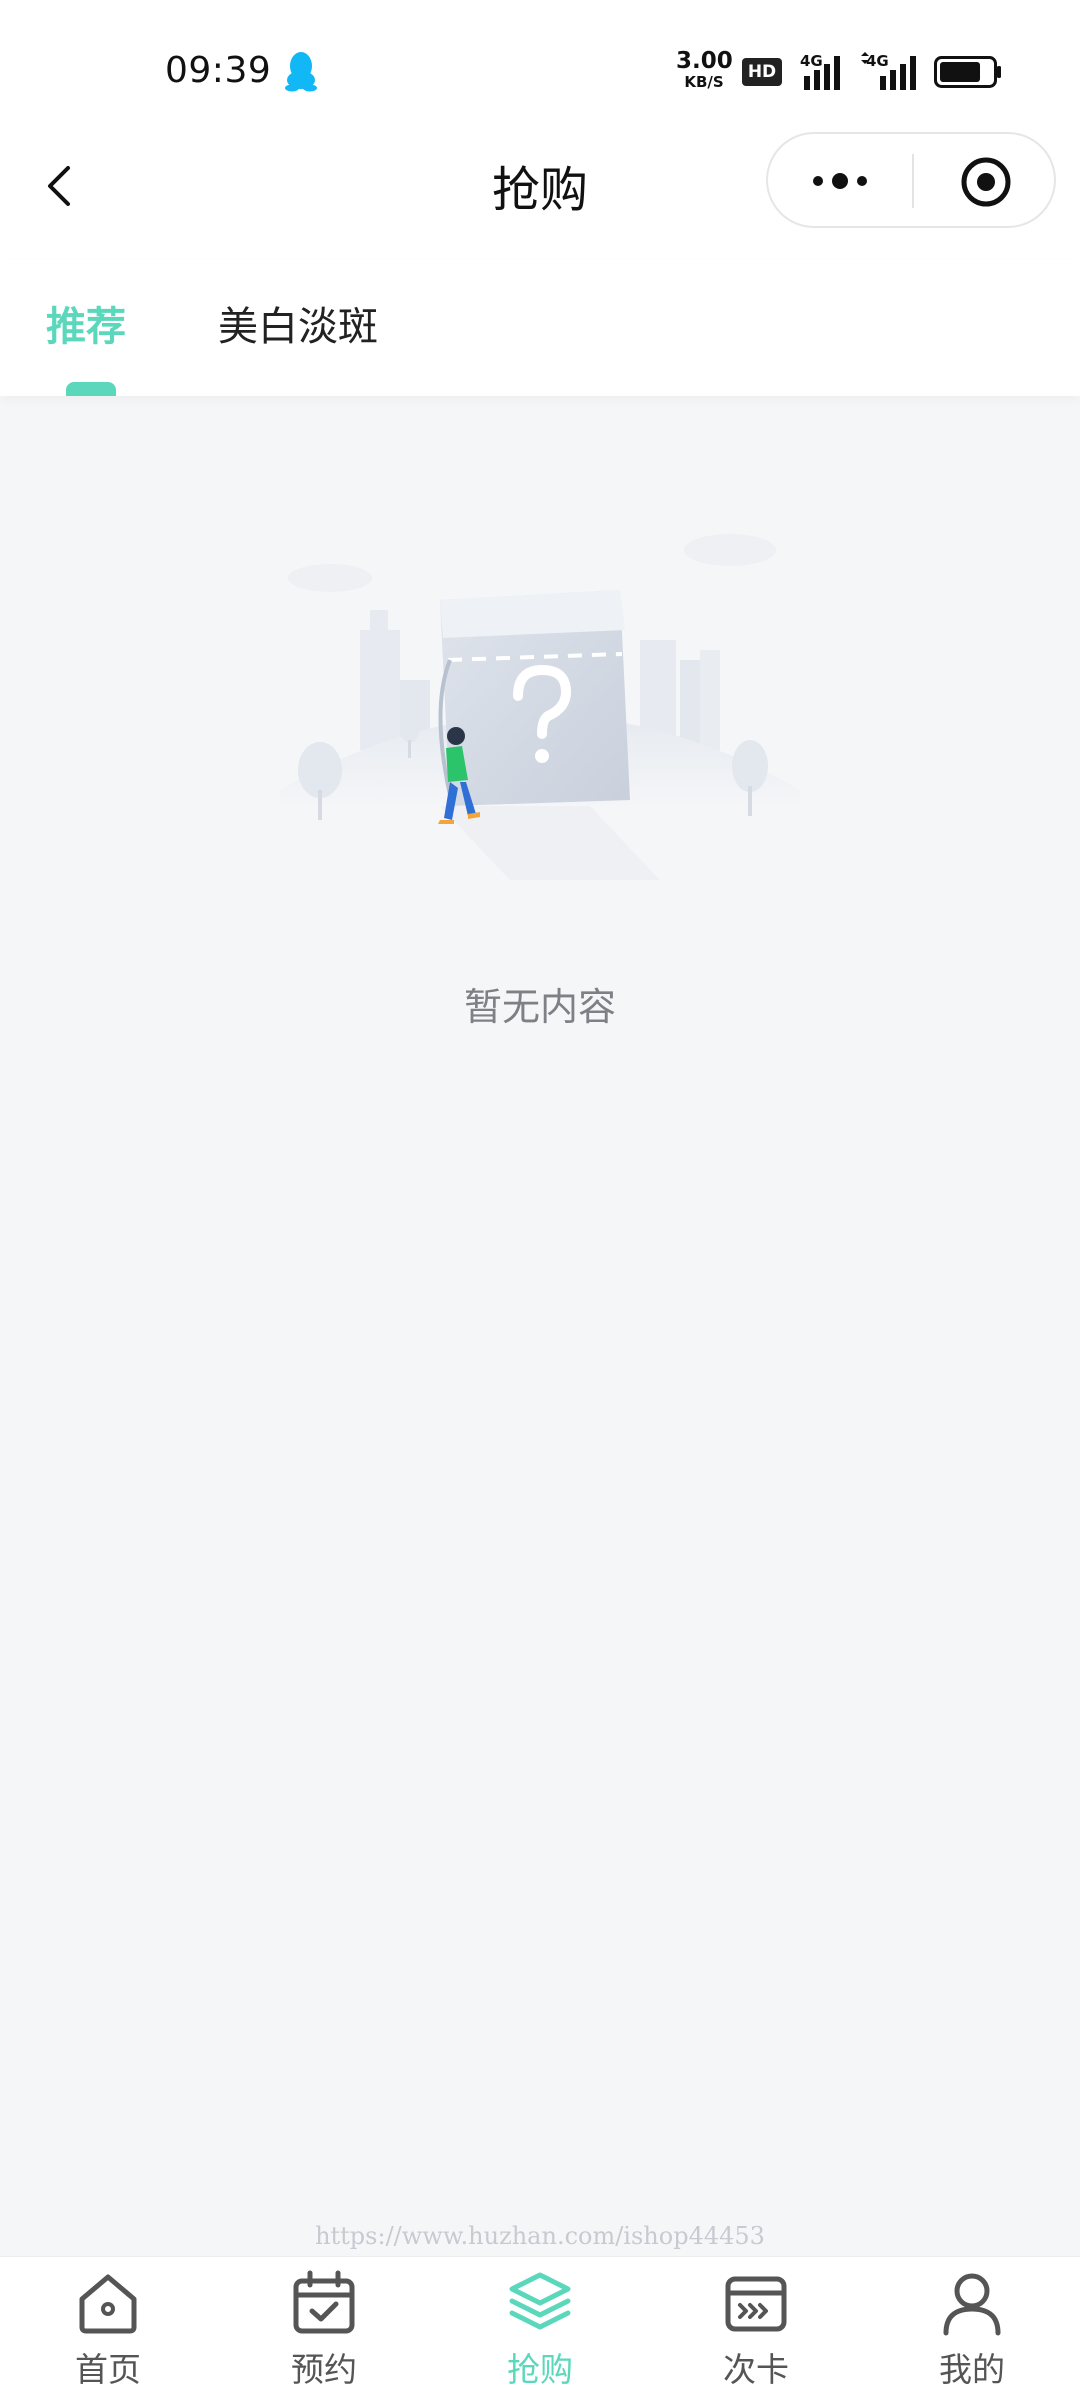  I want to click on qq-penguin-icon, so click(301, 72).